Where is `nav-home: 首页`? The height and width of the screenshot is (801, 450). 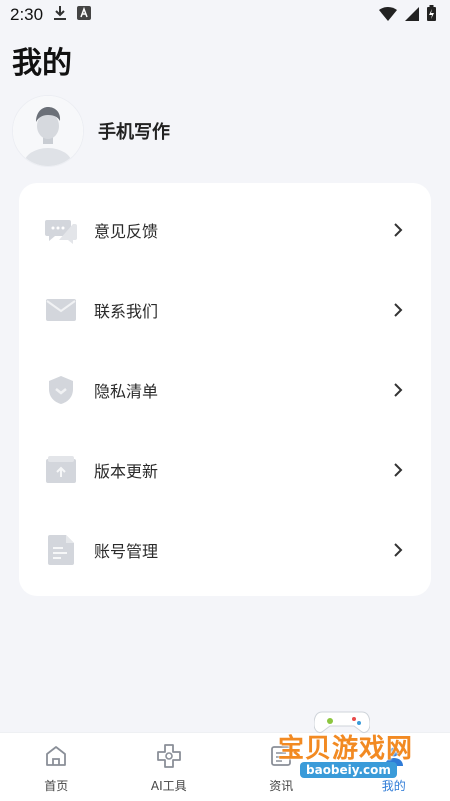
nav-home: 首页 is located at coordinates (56, 767).